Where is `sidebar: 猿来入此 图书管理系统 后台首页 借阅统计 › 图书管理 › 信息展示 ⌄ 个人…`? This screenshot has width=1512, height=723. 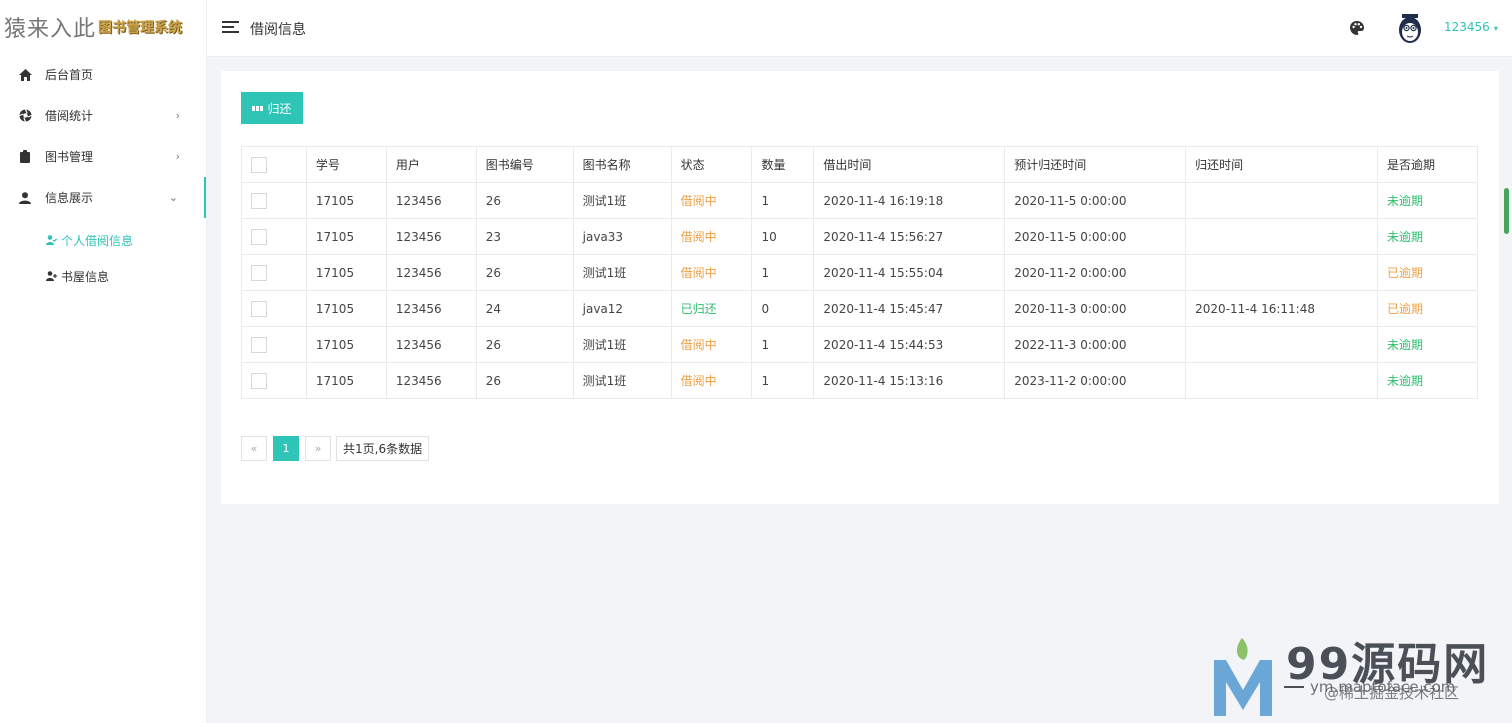 sidebar: 猿来入此 图书管理系统 后台首页 借阅统计 › 图书管理 › 信息展示 ⌄ 个人… is located at coordinates (103, 361).